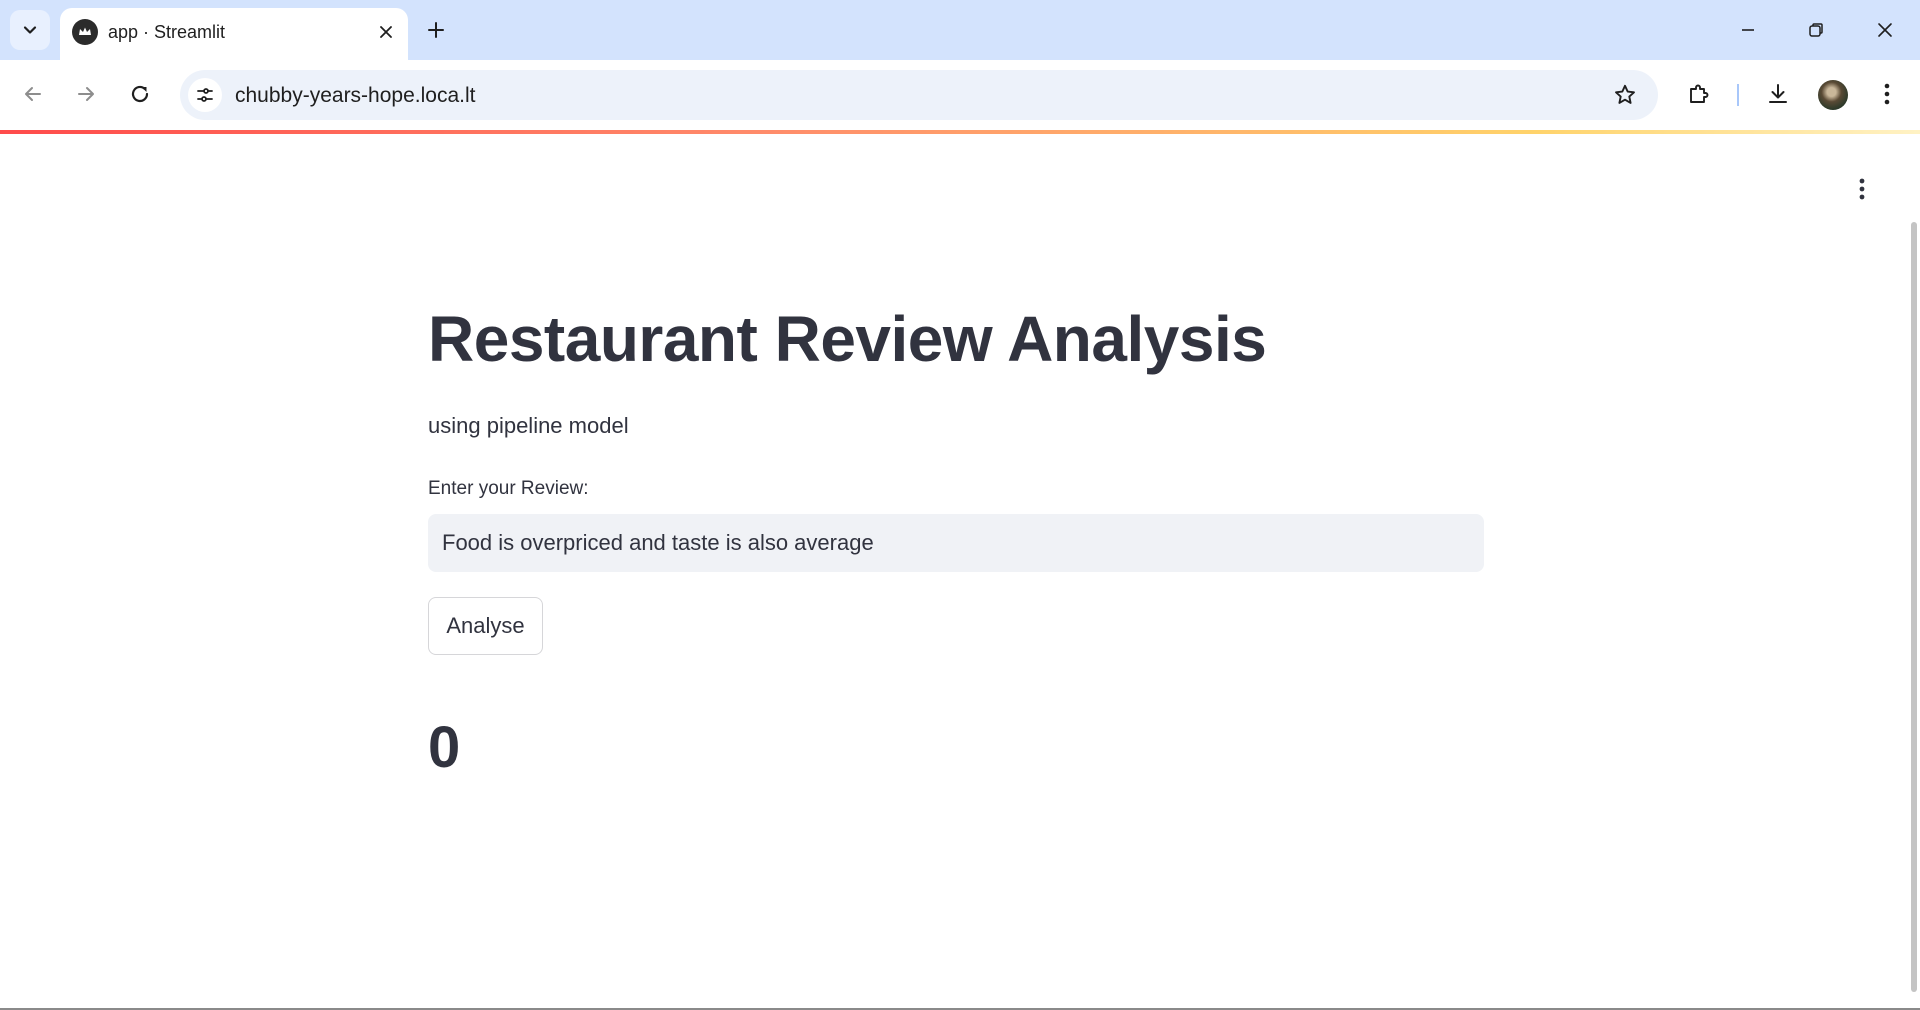 The height and width of the screenshot is (1010, 1920). I want to click on scrollbar-thumb, so click(1914, 607).